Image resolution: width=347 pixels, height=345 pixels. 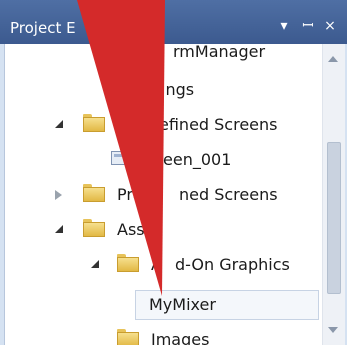 I want to click on tree-item-settings: ings, so click(x=162, y=90).